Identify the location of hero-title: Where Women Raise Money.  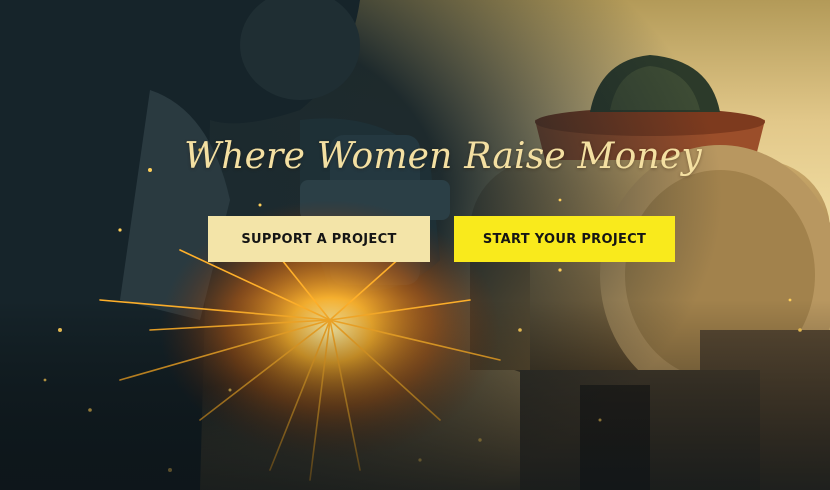
(443, 156).